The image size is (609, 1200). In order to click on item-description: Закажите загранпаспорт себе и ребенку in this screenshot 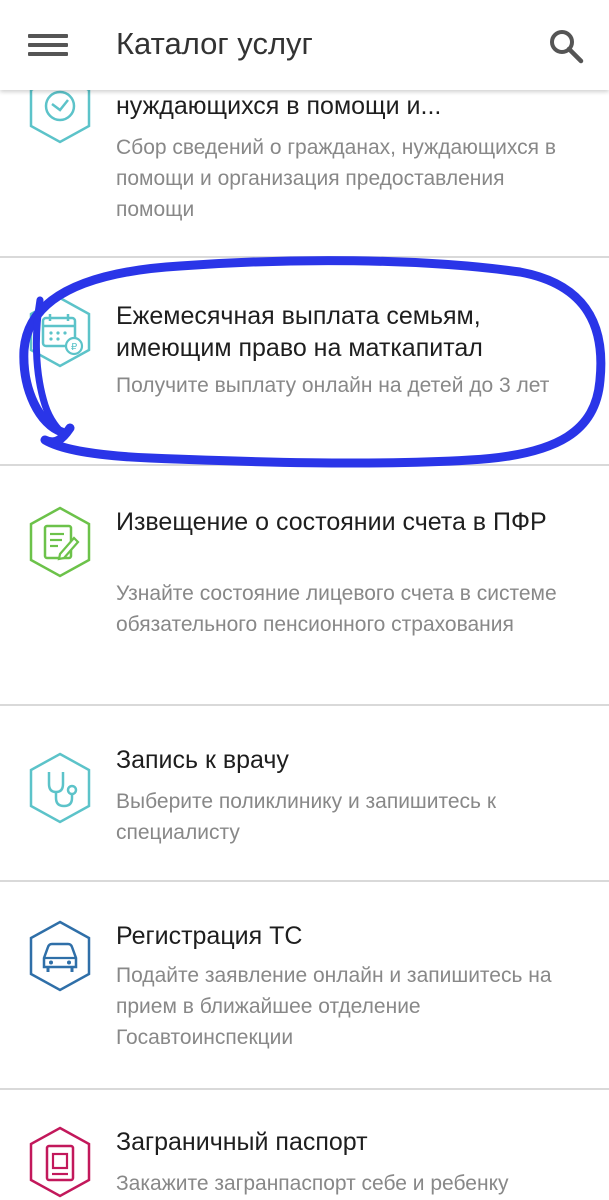, I will do `click(312, 1183)`.